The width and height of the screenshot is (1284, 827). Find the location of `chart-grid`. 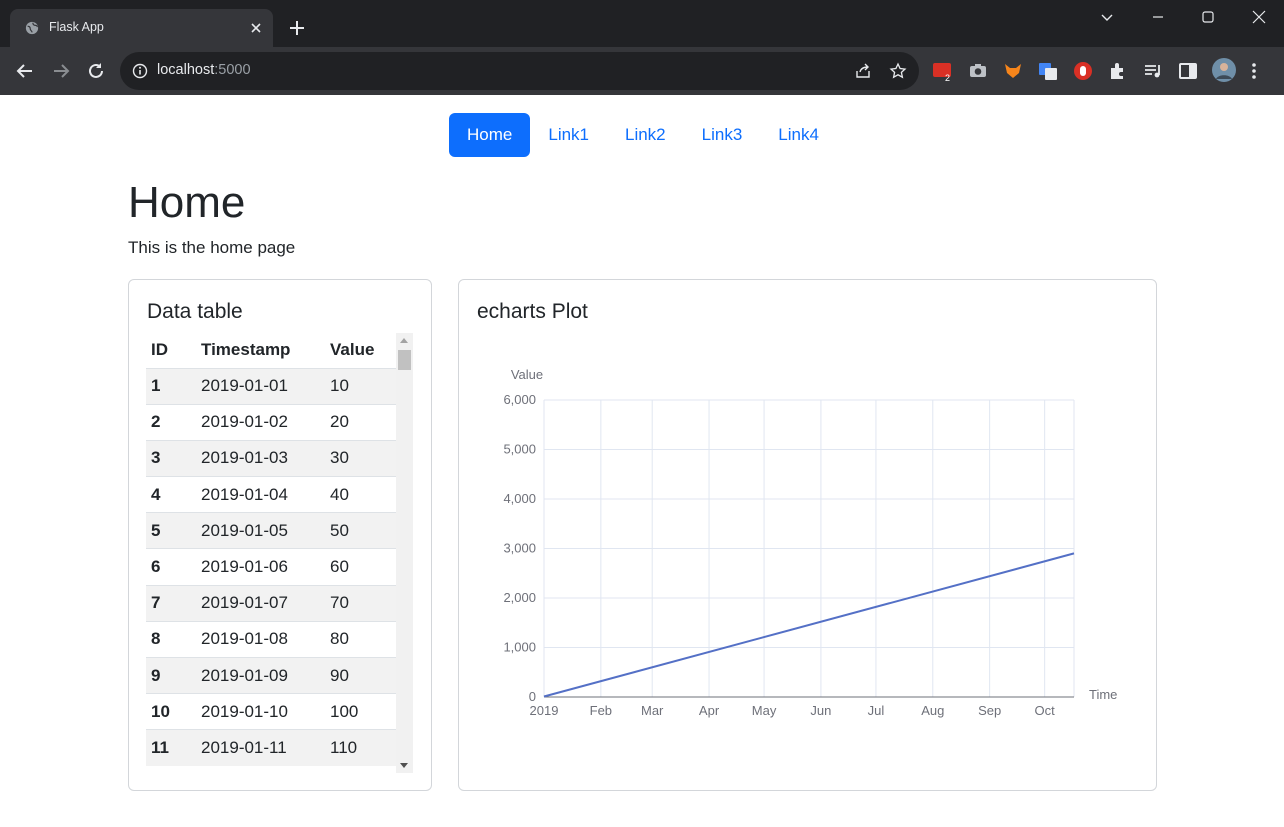

chart-grid is located at coordinates (809, 548).